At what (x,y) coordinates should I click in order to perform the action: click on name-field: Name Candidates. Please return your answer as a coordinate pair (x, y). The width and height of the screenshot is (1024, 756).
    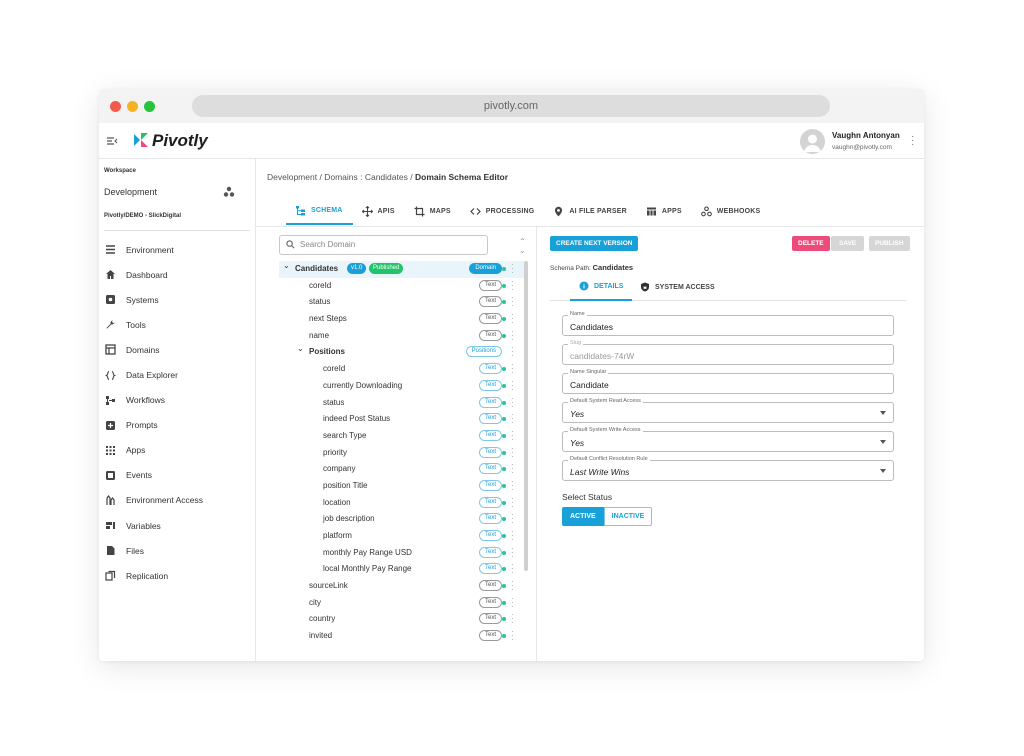
    Looking at the image, I should click on (728, 323).